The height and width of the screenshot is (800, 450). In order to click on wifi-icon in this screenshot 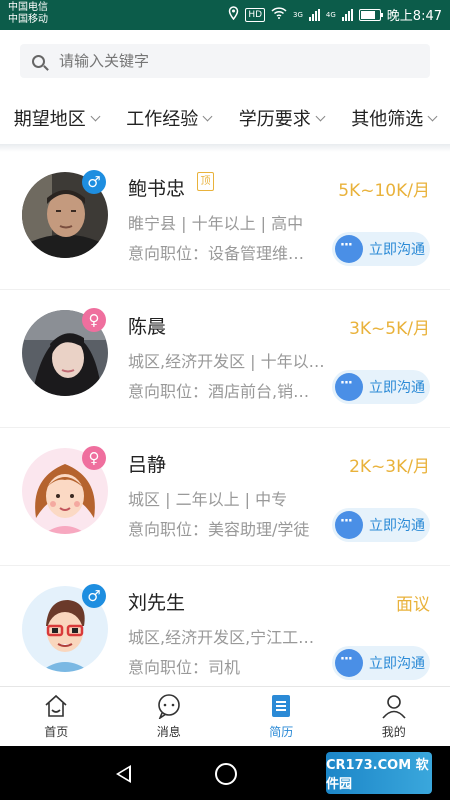, I will do `click(279, 14)`.